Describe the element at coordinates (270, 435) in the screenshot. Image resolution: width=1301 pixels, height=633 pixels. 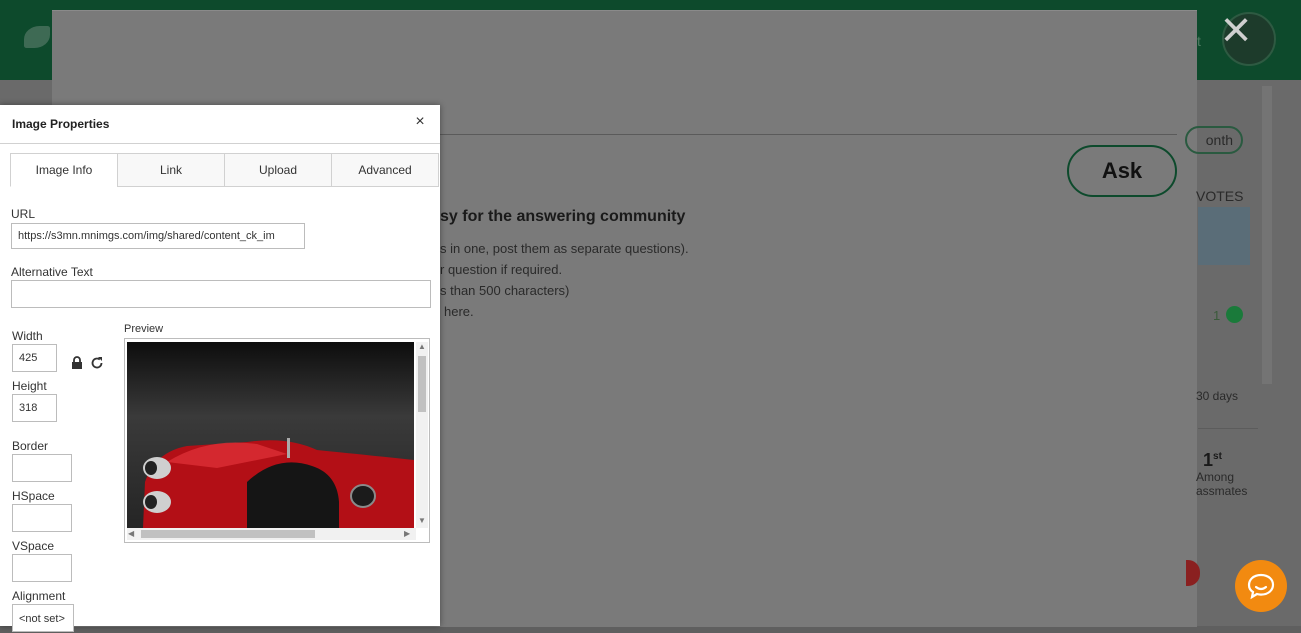
I see `preview-image` at that location.